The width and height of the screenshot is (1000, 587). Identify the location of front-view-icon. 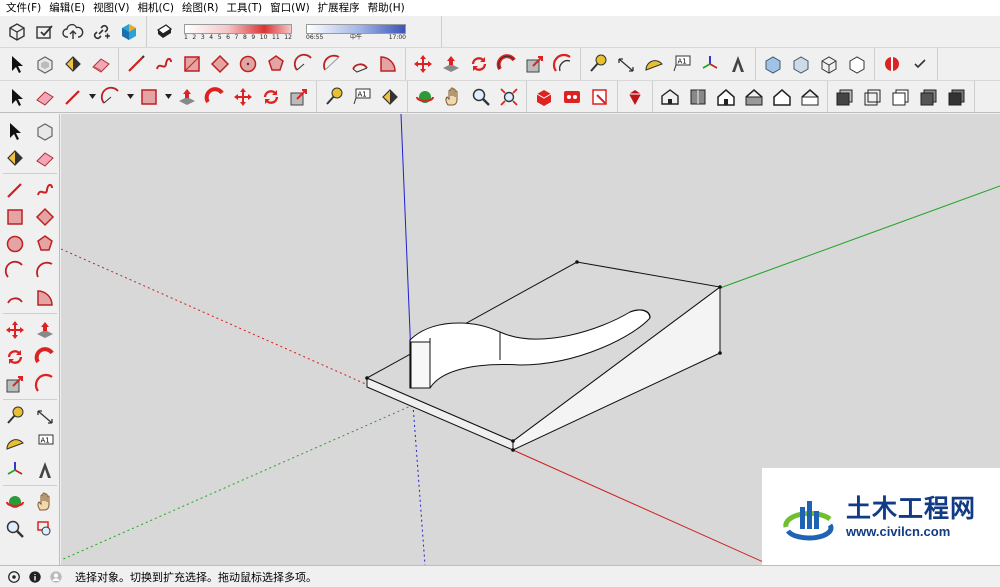
(726, 97).